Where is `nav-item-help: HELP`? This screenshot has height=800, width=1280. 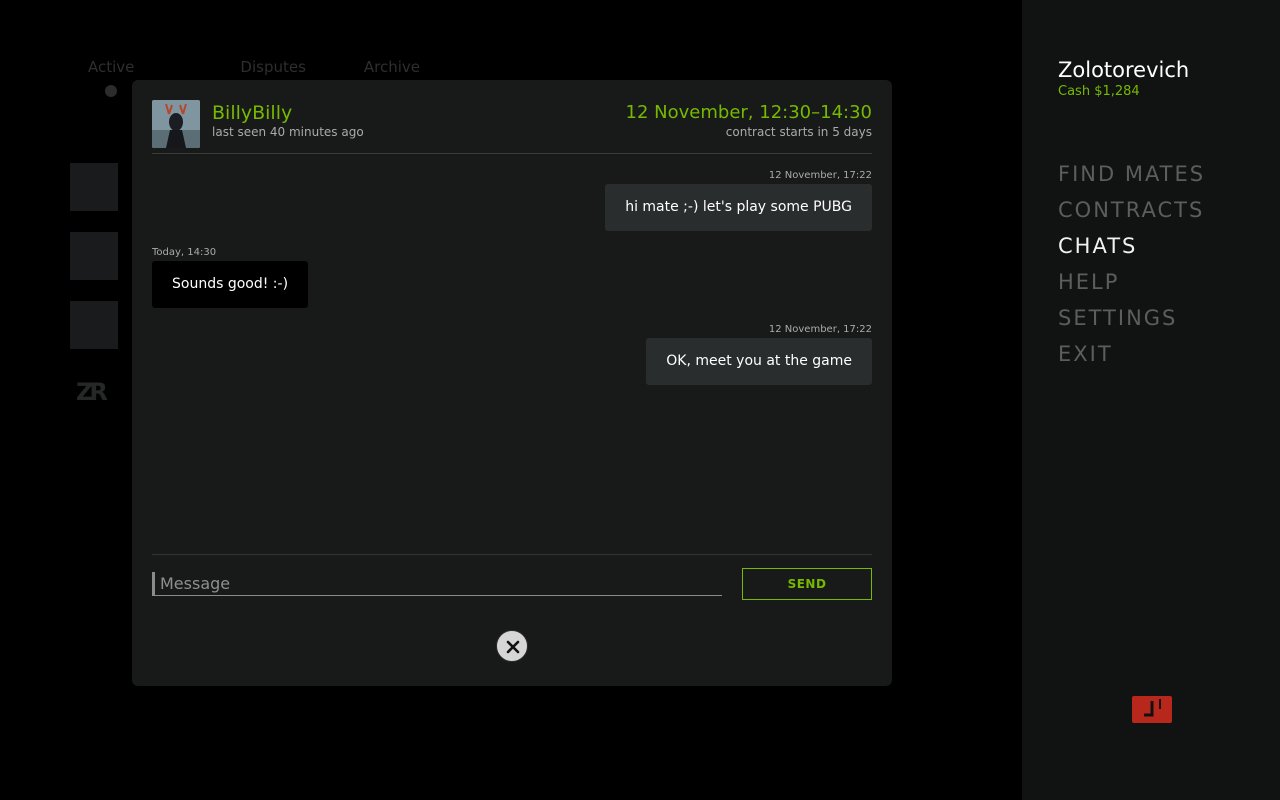 nav-item-help: HELP is located at coordinates (1131, 286).